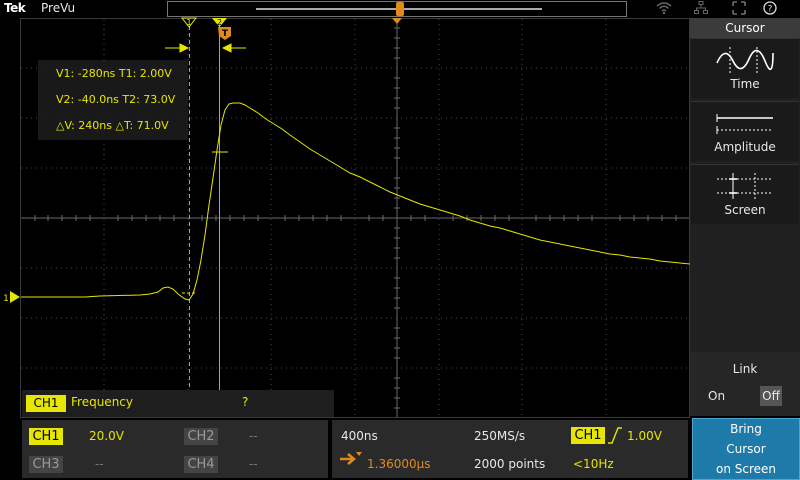  I want to click on help-icon: ?, so click(770, 9).